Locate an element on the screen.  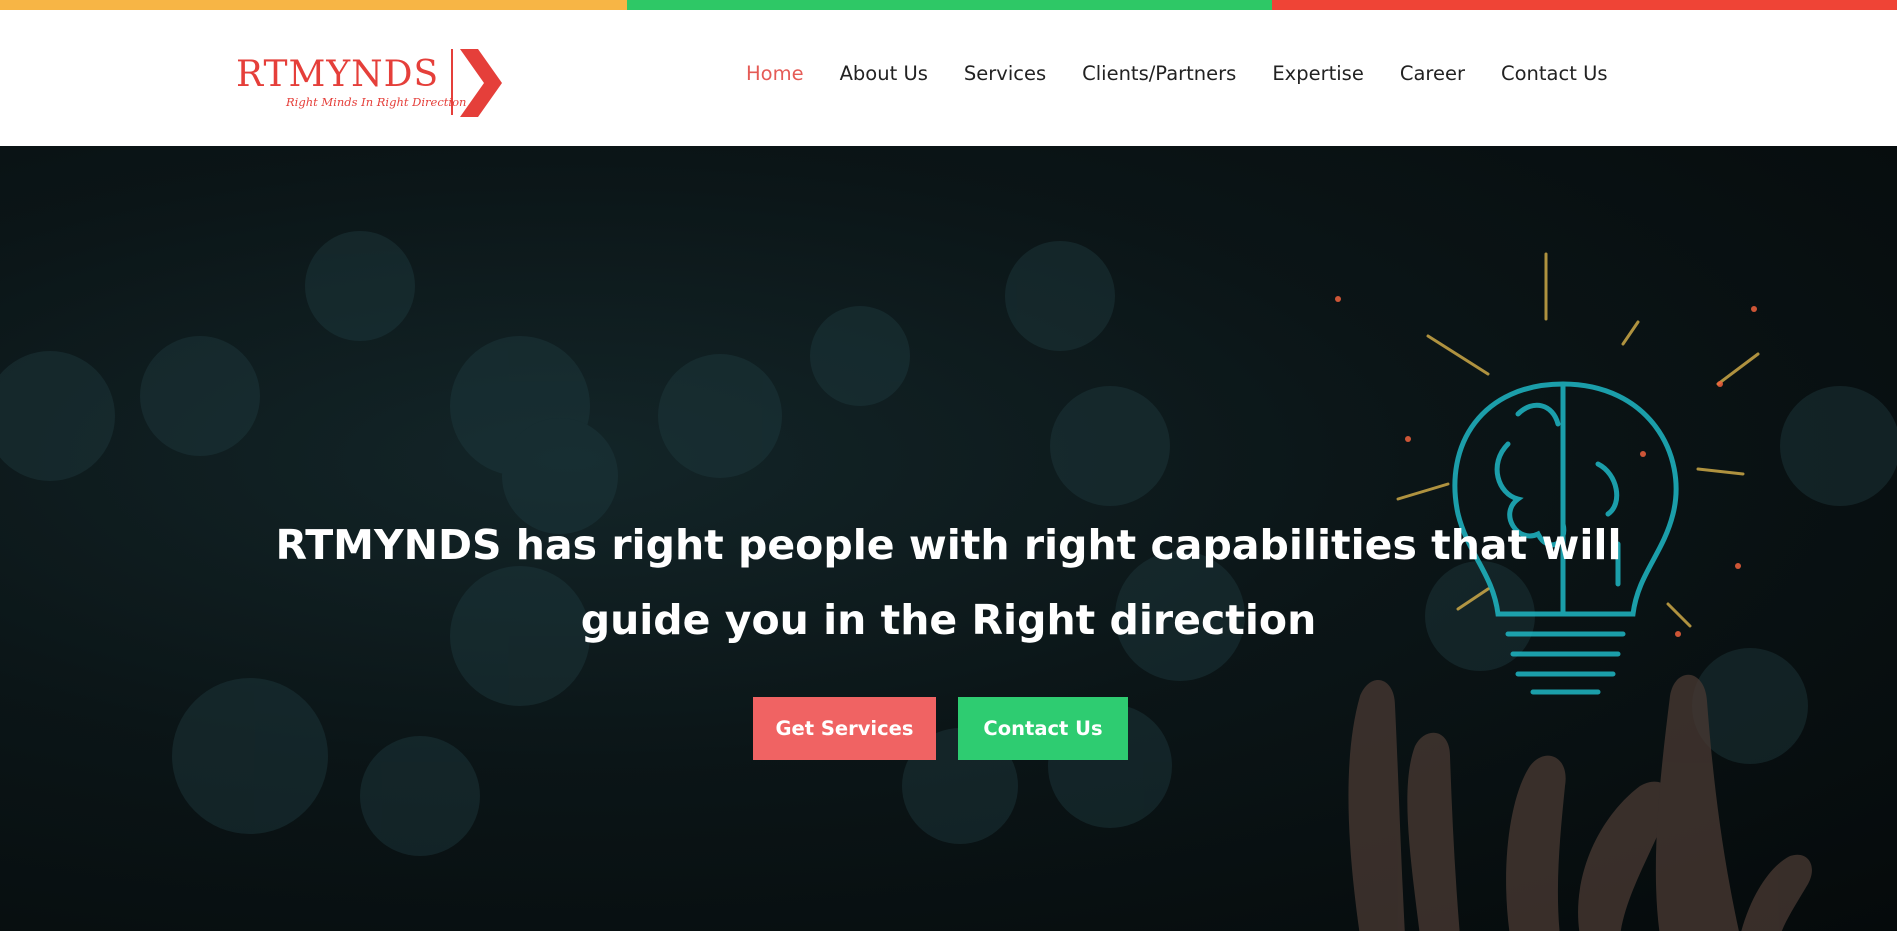
nav-about-us: About Us is located at coordinates (884, 73).